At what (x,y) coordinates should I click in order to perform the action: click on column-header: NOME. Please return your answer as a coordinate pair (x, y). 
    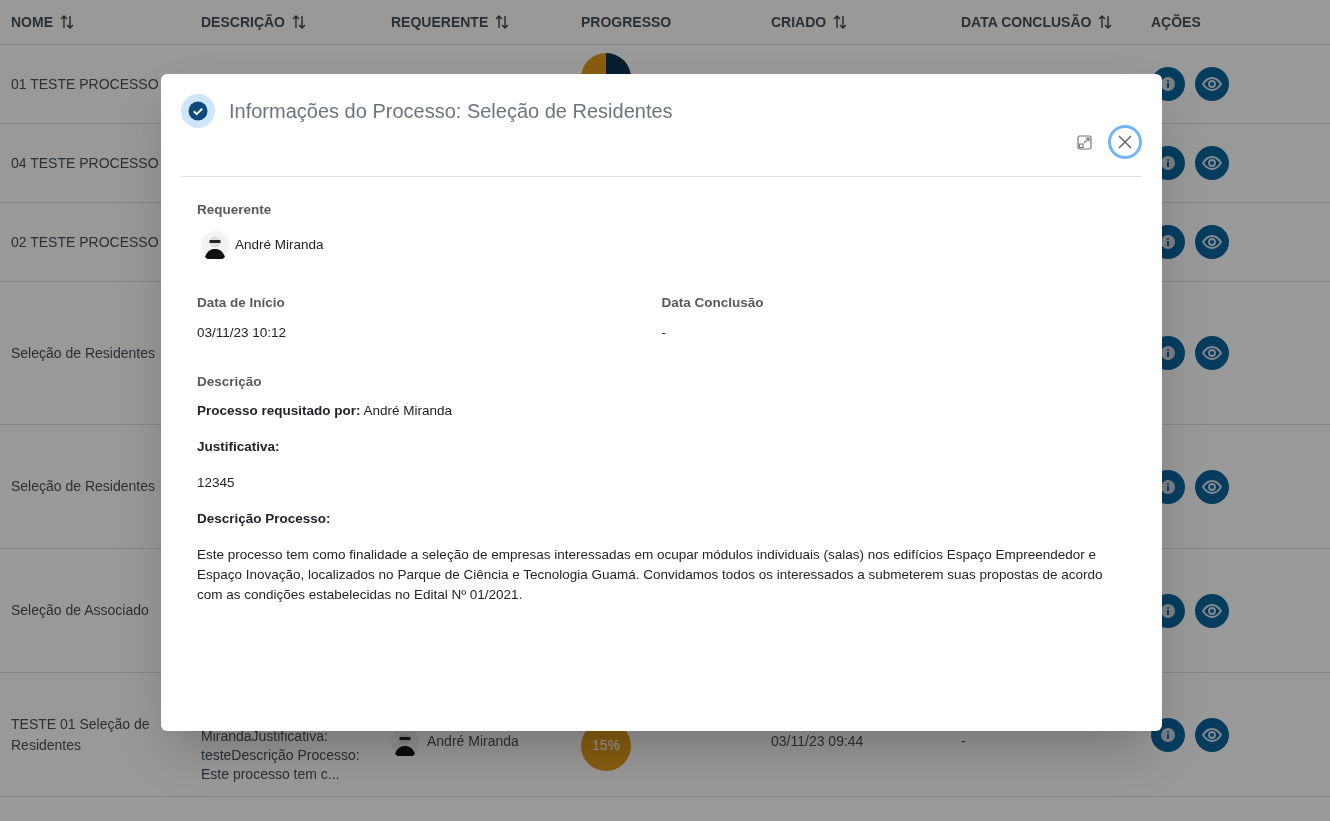
    Looking at the image, I should click on (32, 22).